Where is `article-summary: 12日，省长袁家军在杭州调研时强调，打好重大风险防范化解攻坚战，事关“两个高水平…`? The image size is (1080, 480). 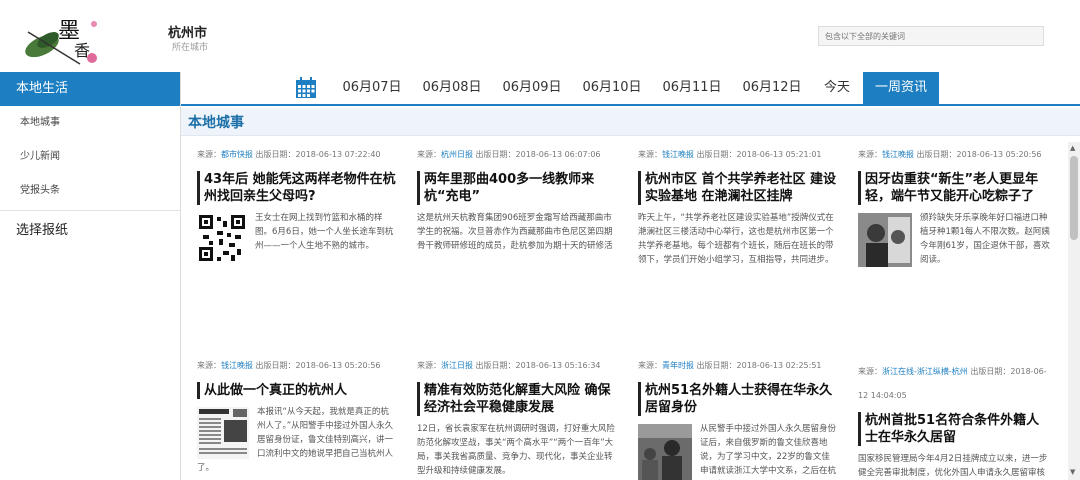
article-summary: 12日，省长袁家军在杭州调研时强调，打好重大风险防范化解攻坚战，事关“两个高水平… is located at coordinates (516, 450).